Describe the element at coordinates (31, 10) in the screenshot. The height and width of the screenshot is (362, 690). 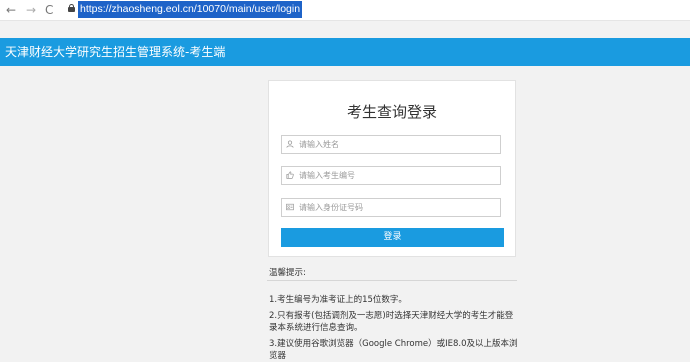
I see `forward-arrow-icon: →` at that location.